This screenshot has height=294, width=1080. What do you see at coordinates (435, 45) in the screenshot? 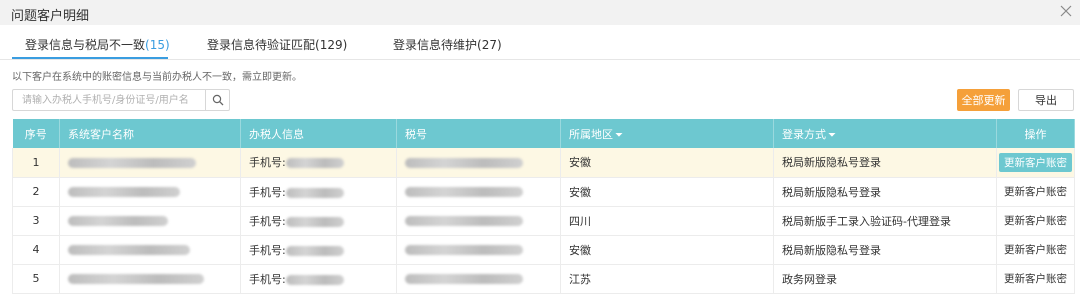
I see `tab-label: 登录信息待维护` at bounding box center [435, 45].